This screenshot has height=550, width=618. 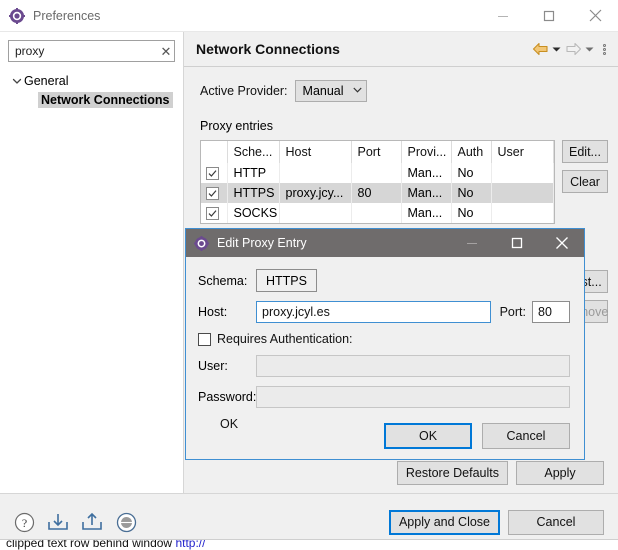 I want to click on cell-port: 80, so click(x=376, y=193).